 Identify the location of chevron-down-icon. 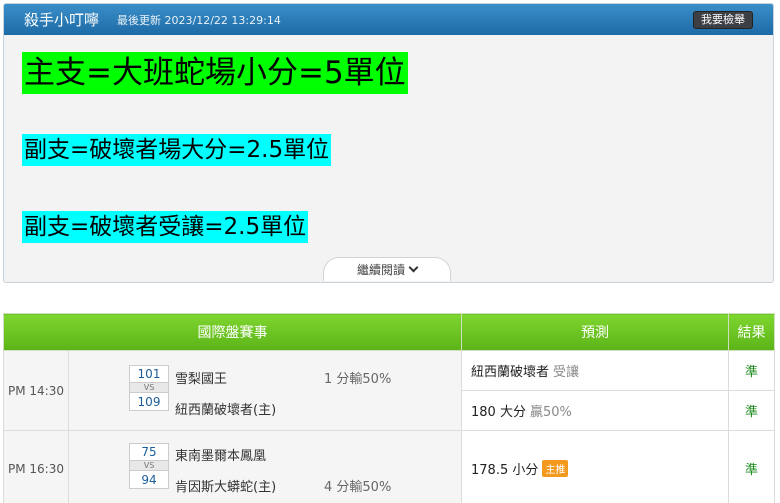
(413, 267).